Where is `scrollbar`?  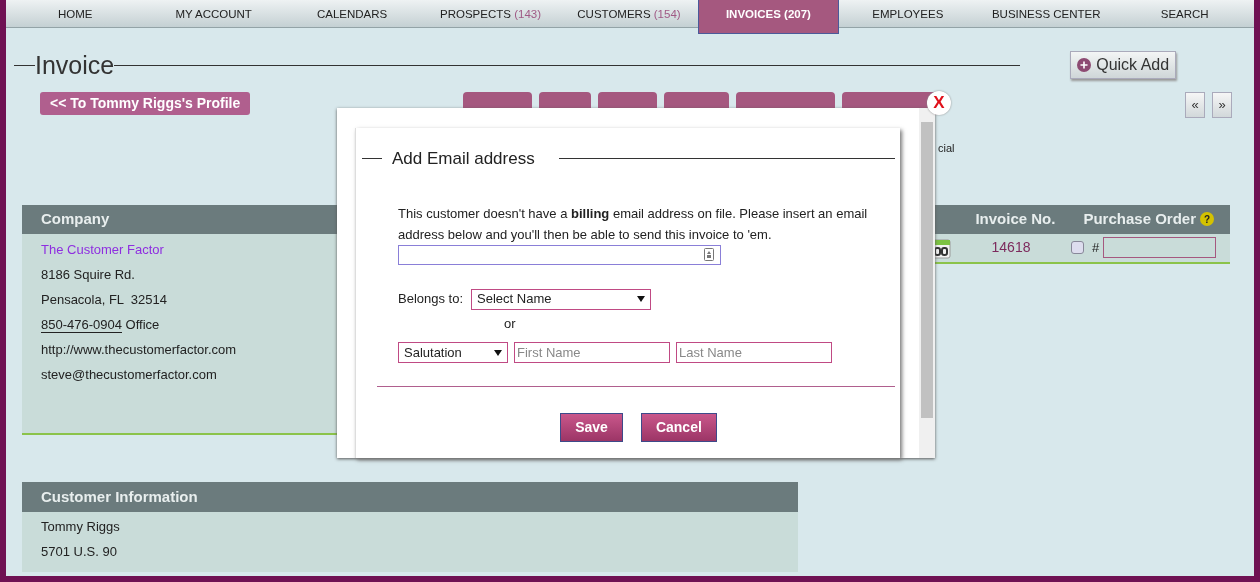
scrollbar is located at coordinates (927, 283).